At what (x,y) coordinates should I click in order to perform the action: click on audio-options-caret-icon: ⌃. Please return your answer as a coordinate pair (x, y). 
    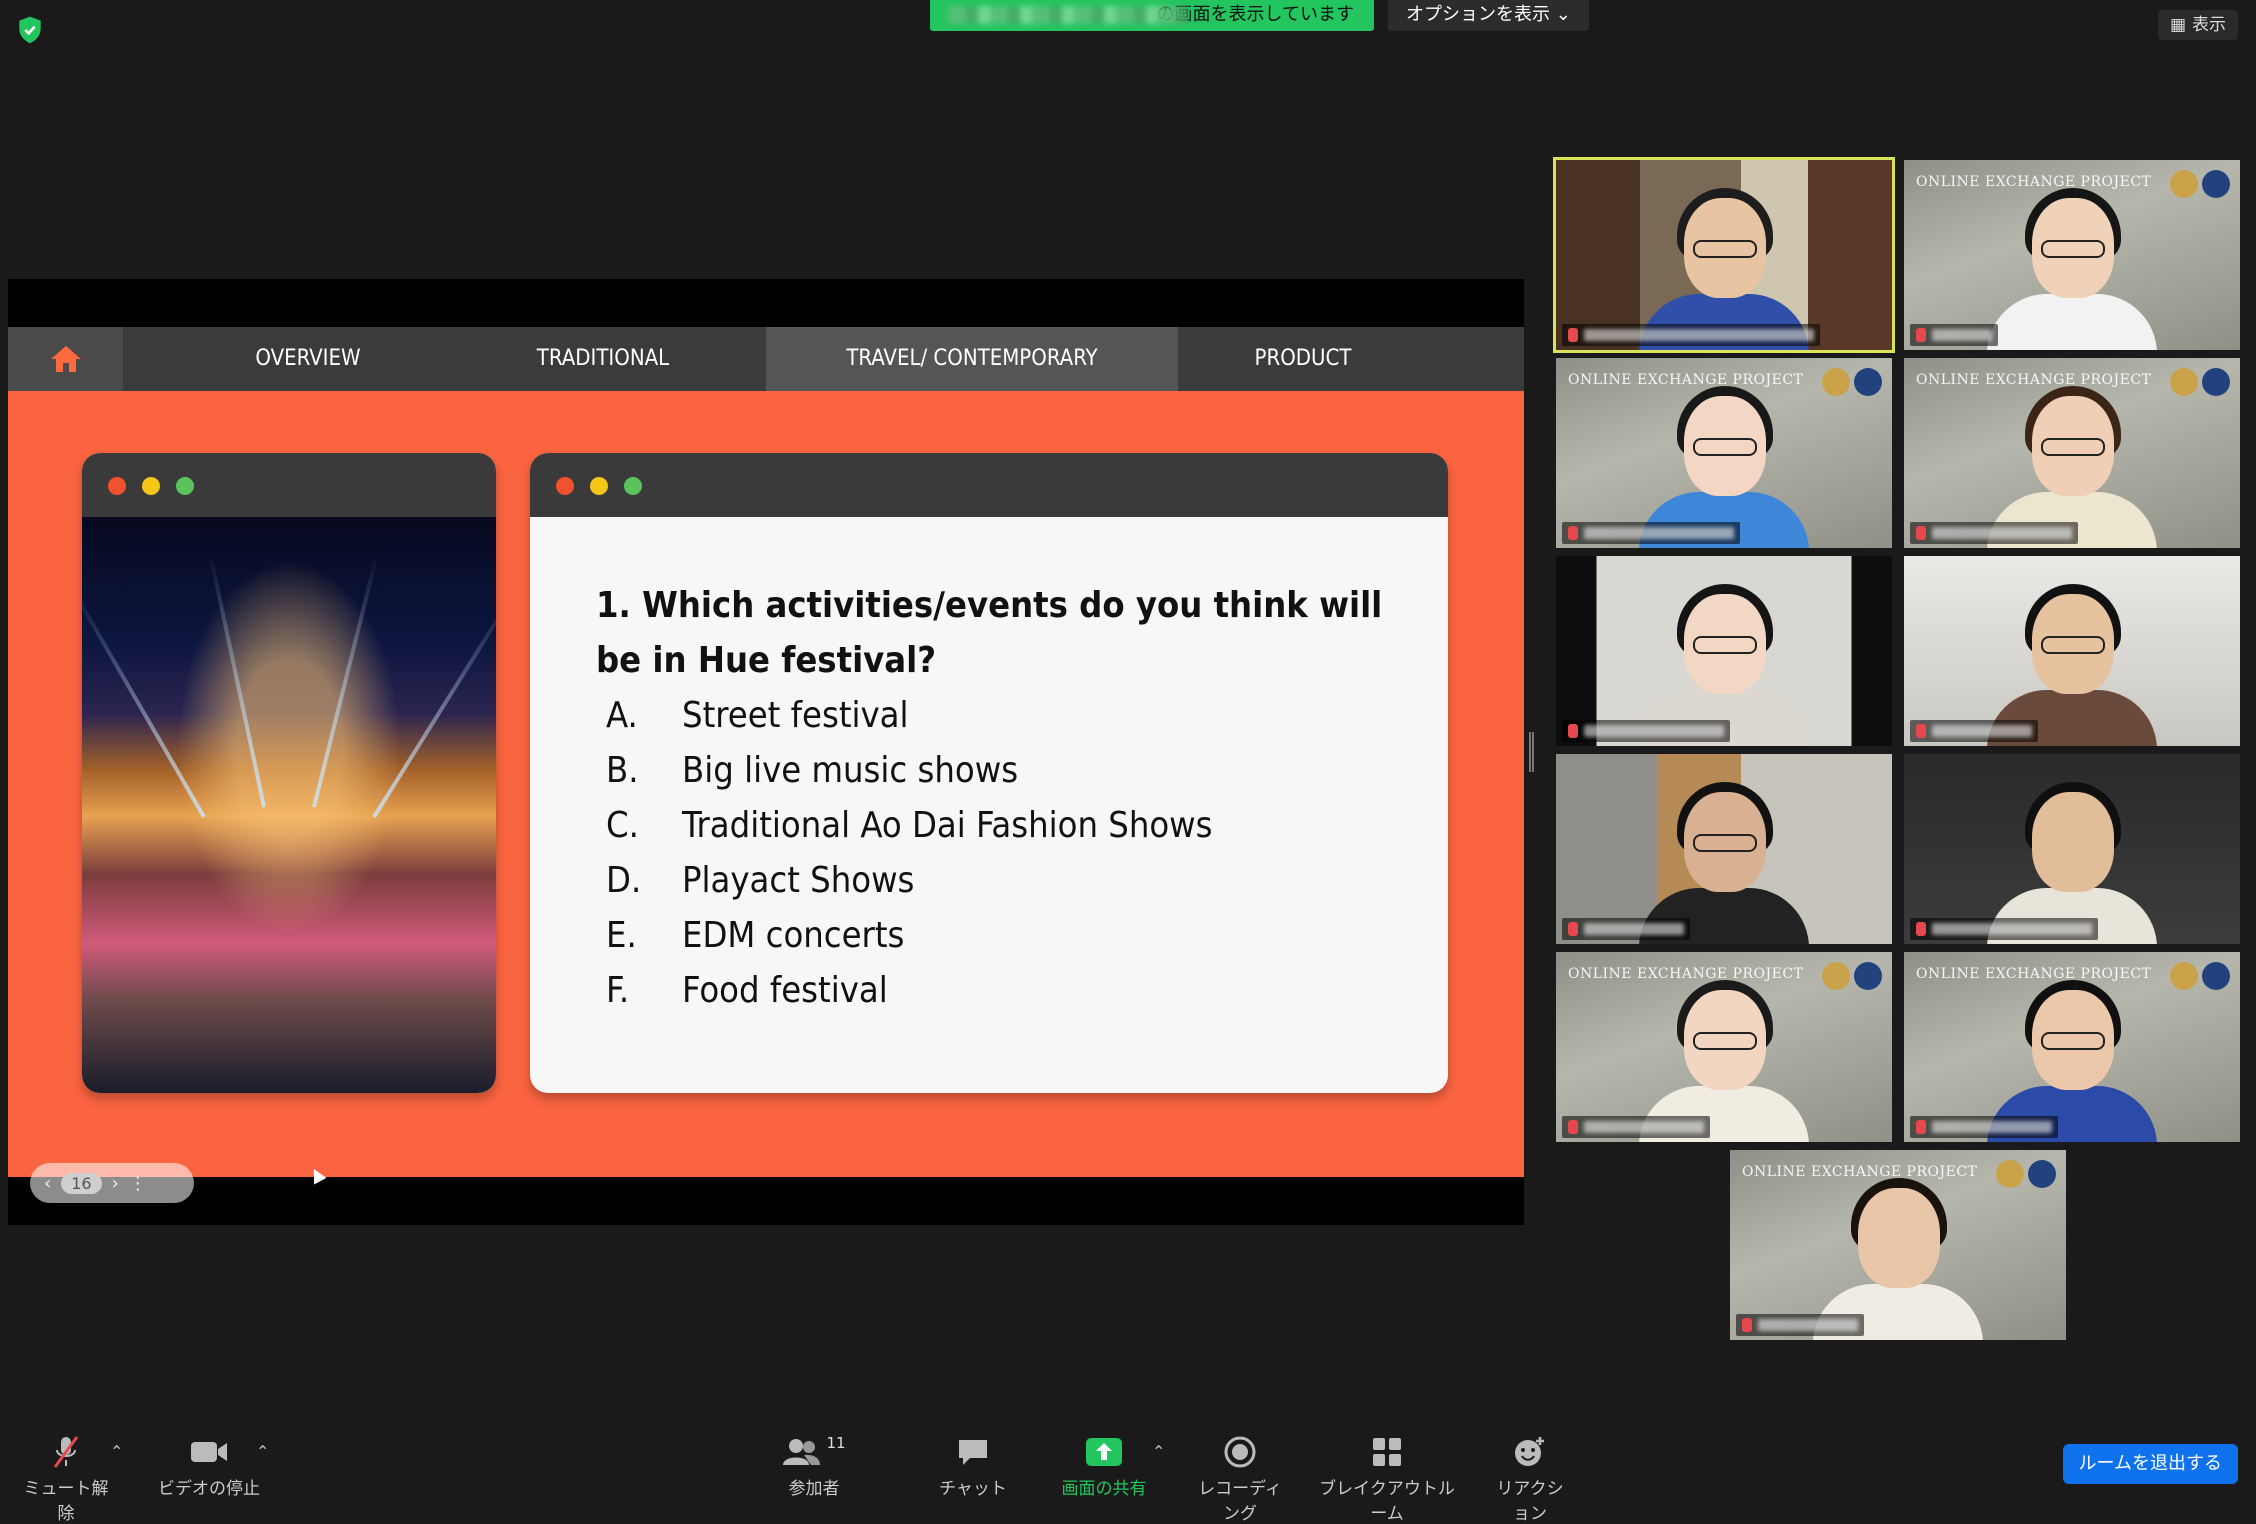
    Looking at the image, I should click on (116, 1451).